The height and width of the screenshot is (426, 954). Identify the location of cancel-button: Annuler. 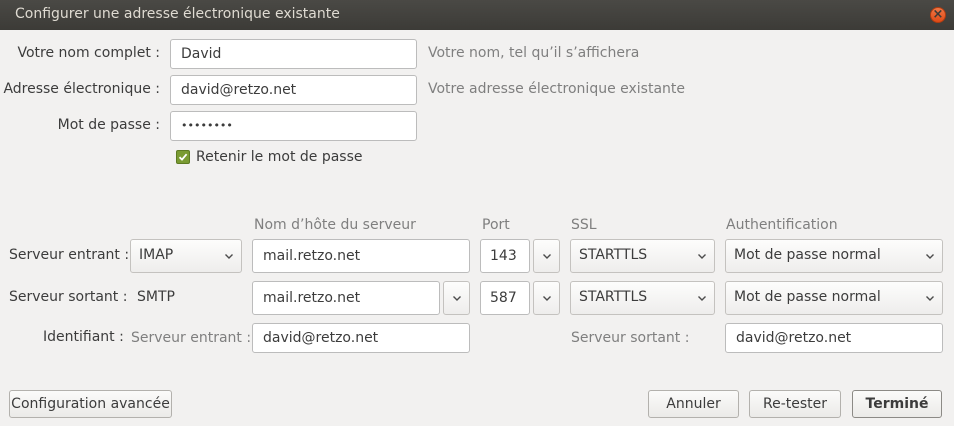
(693, 404).